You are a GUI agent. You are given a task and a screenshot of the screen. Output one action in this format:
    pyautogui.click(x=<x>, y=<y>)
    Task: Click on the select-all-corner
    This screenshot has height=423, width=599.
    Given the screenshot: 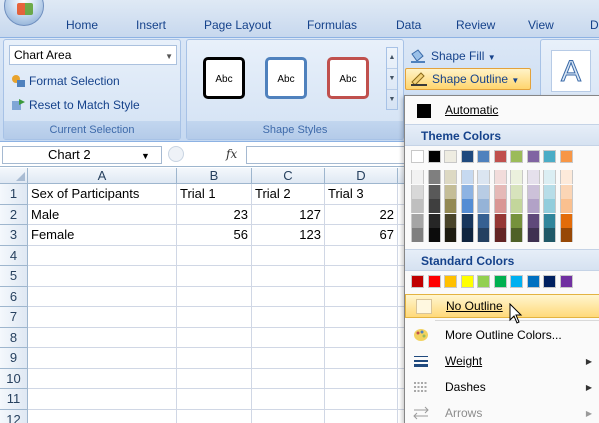 What is the action you would take?
    pyautogui.click(x=14, y=176)
    